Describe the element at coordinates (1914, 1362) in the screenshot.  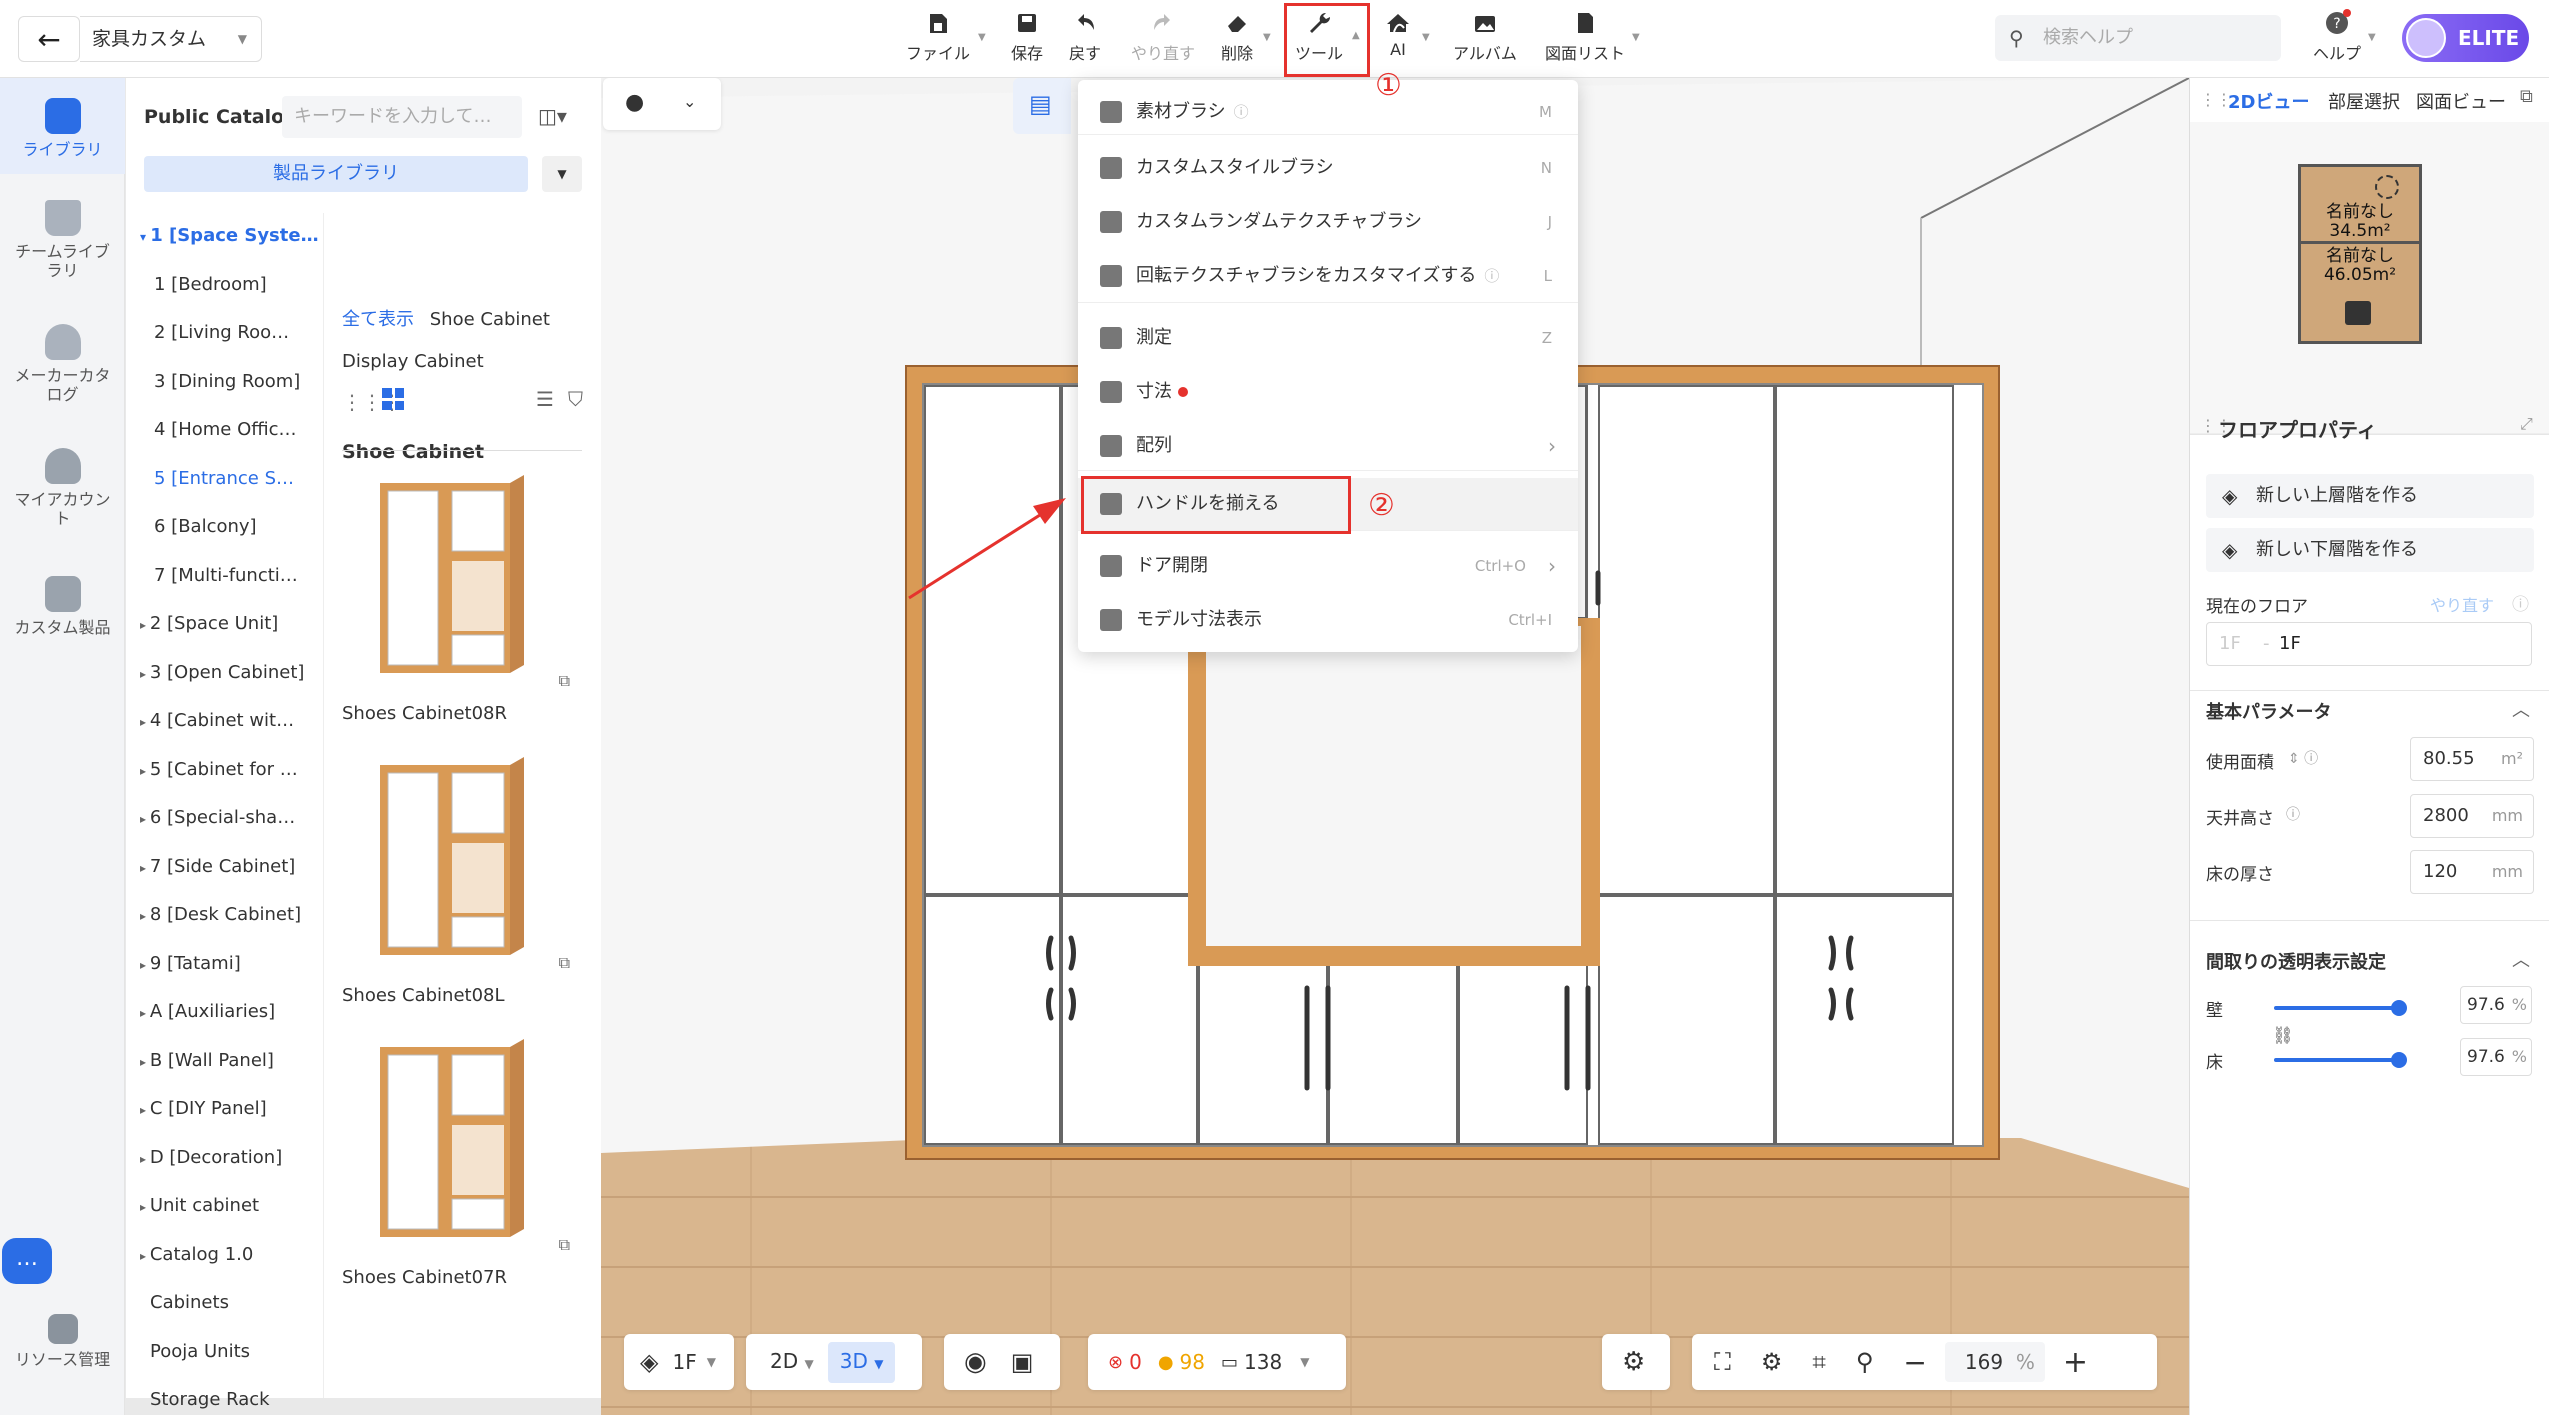
I see `zoom-out-button: −` at that location.